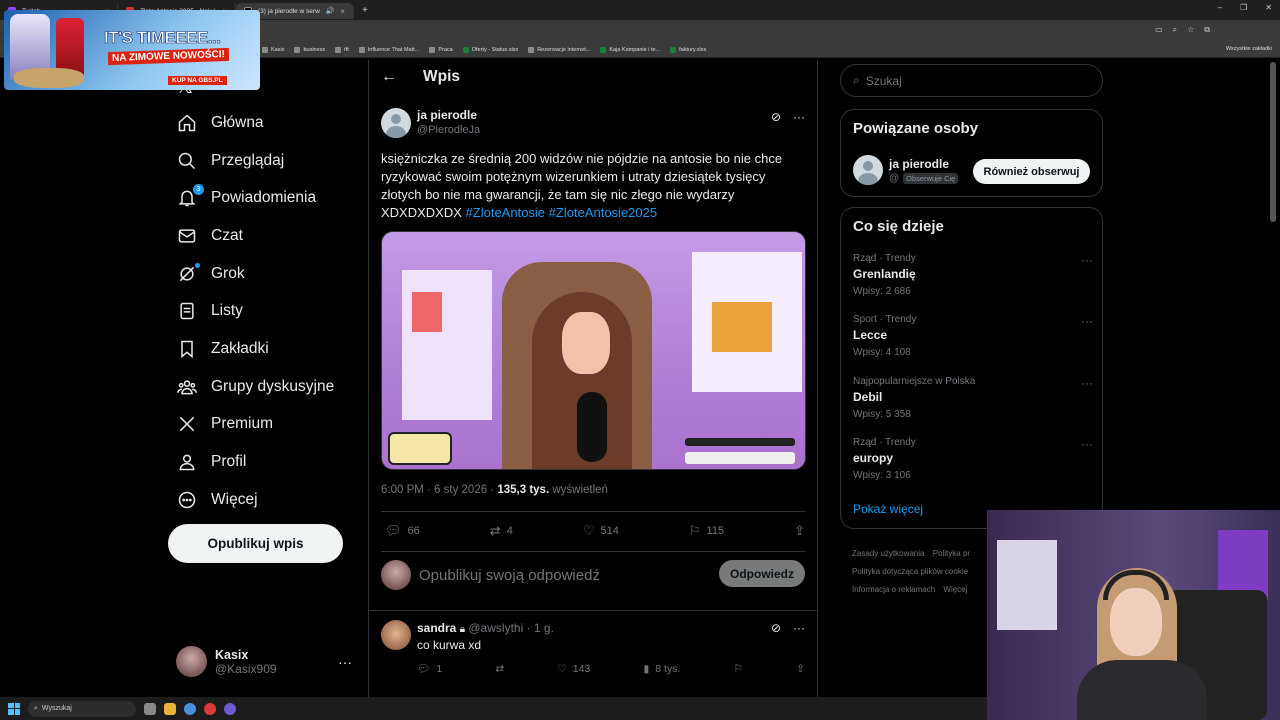 The image size is (1280, 720). Describe the element at coordinates (688, 49) in the screenshot. I see `bookmark: faktury.xlsx` at that location.